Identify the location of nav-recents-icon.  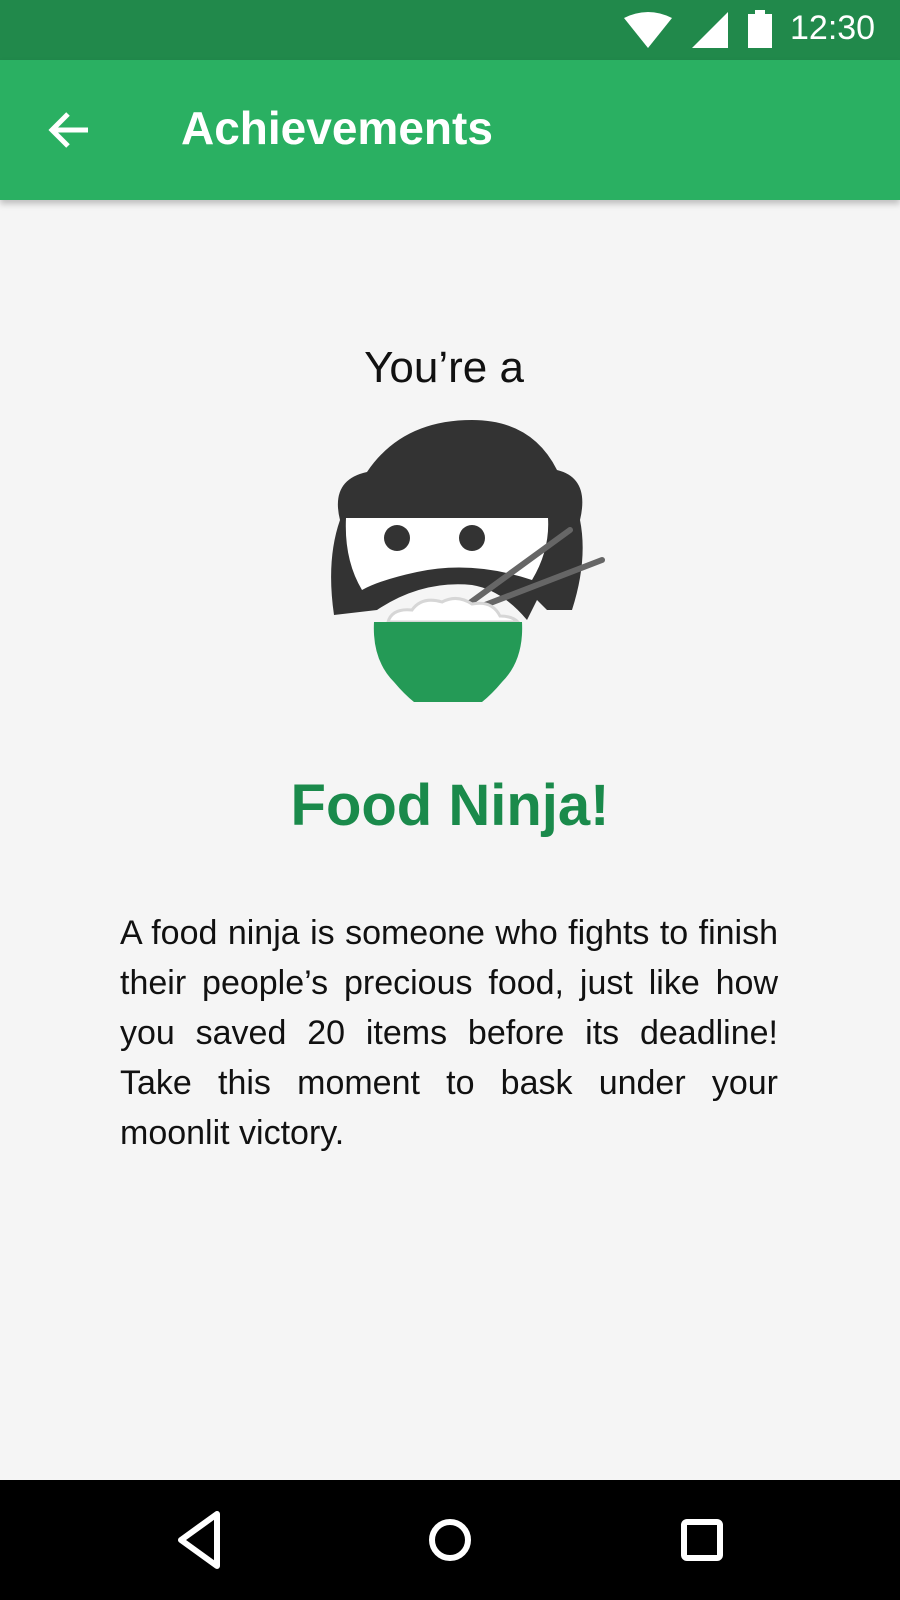
(702, 1540).